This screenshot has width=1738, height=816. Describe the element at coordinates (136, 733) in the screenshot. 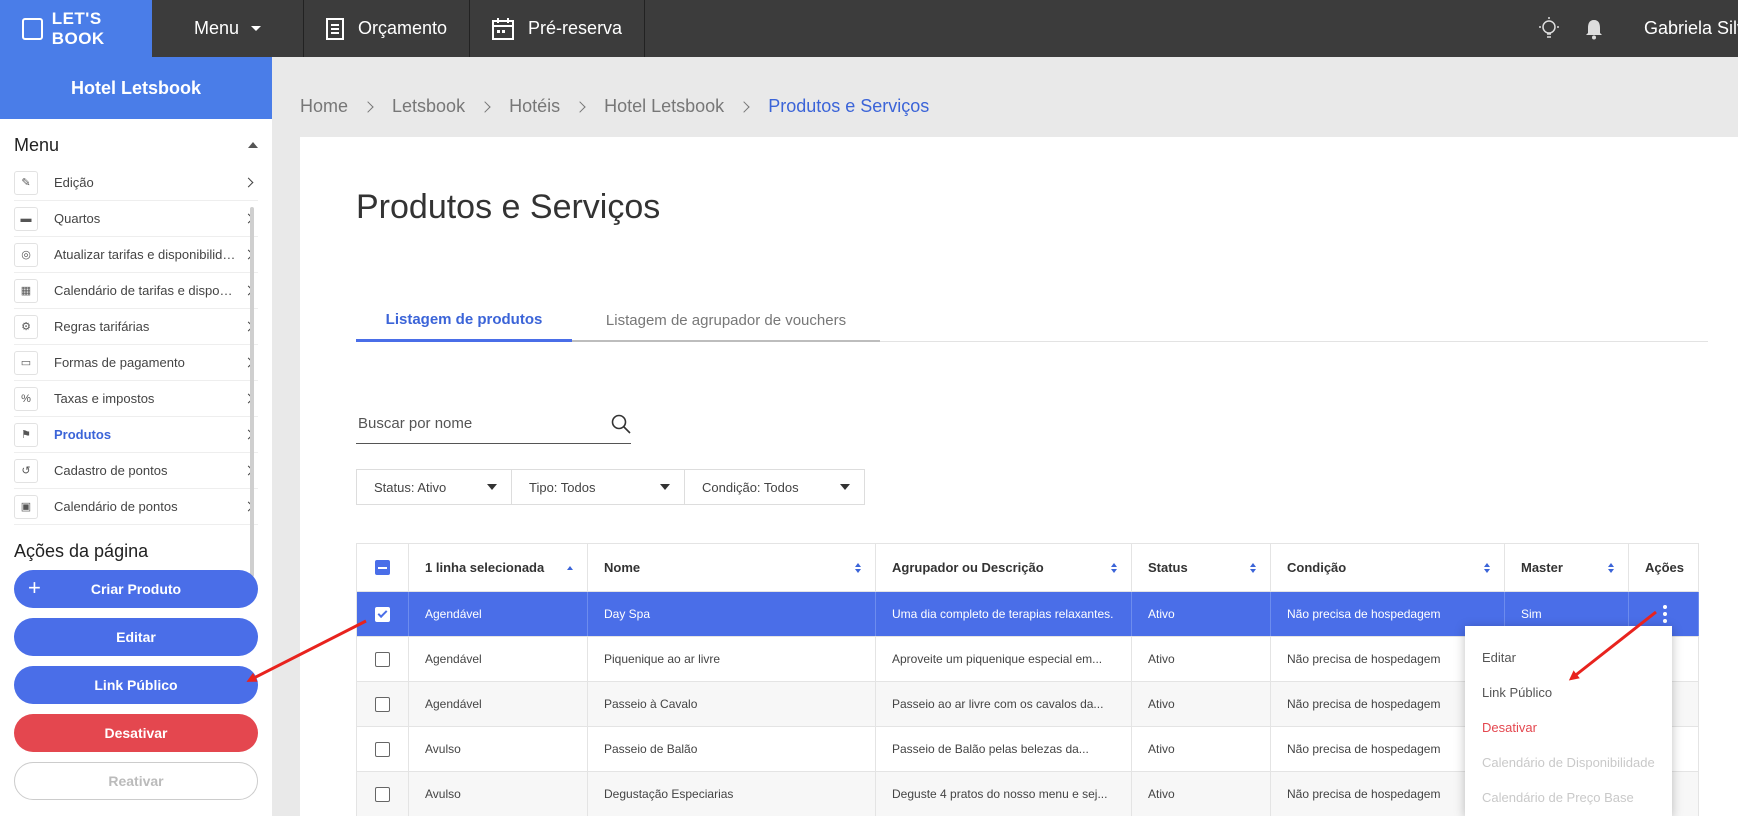

I see `deactivate-button: Desativar` at that location.